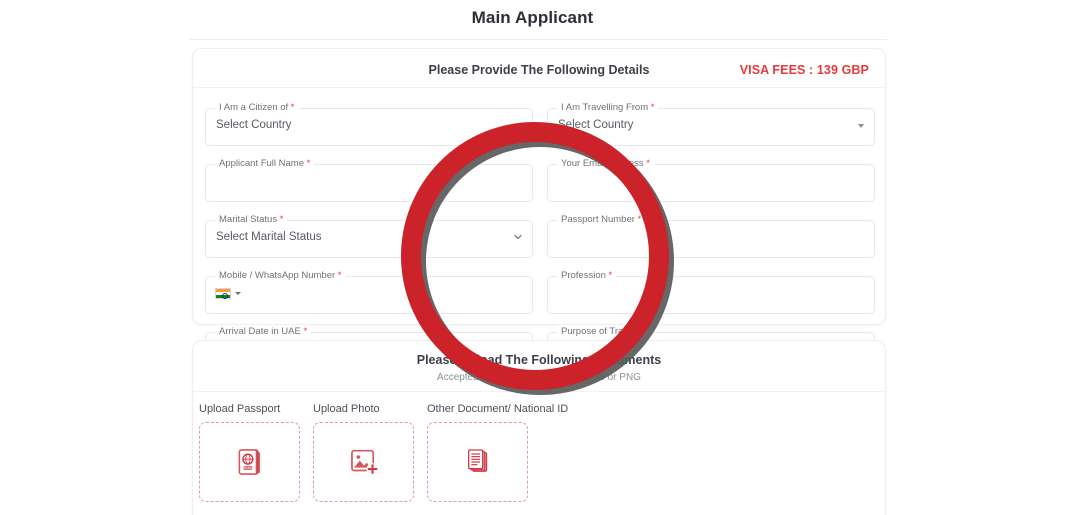 This screenshot has width=1065, height=515. Describe the element at coordinates (369, 180) in the screenshot. I see `form-field-applicant-full-name: Applicant Full Name *` at that location.